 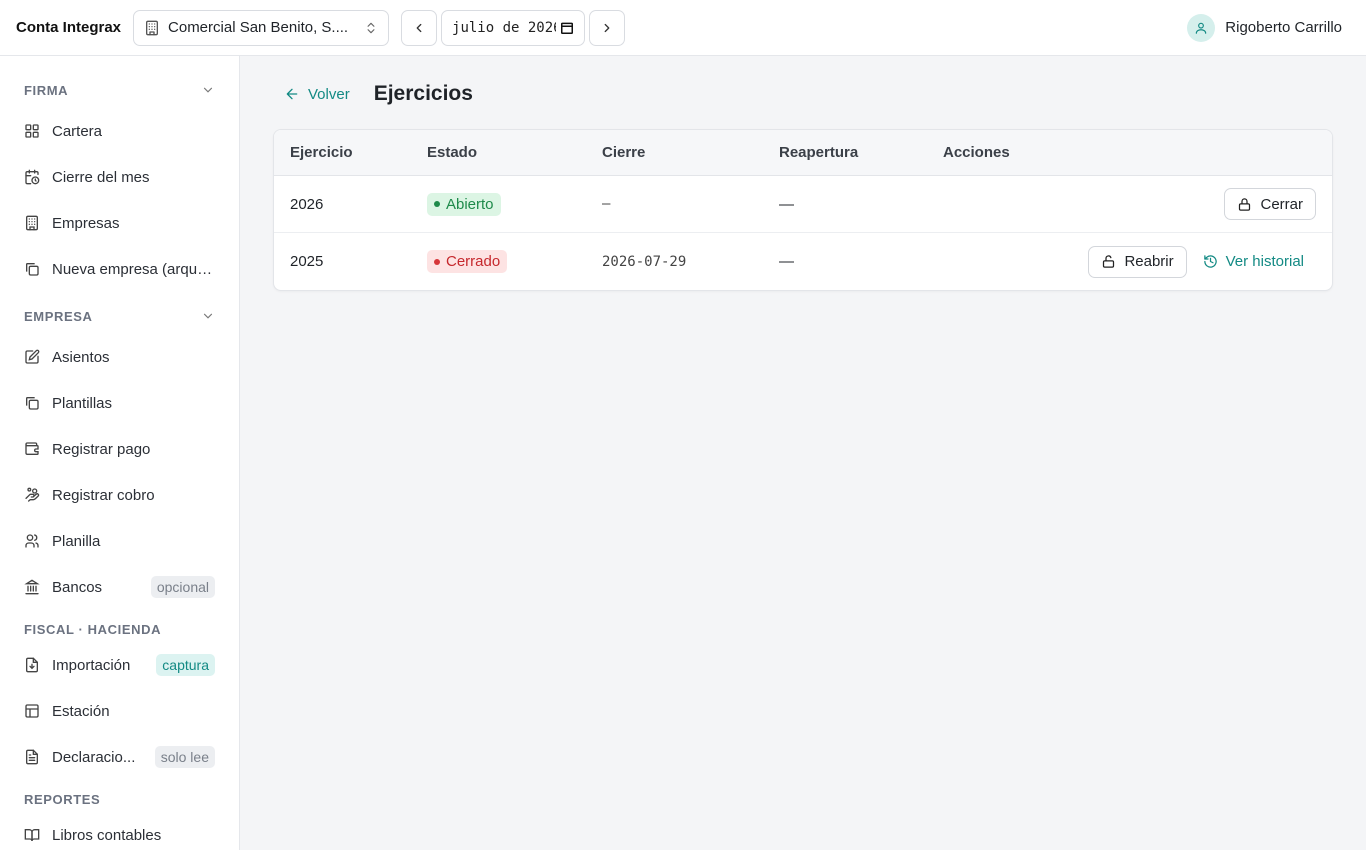 I want to click on ver-historial-link: Ver historial, so click(x=1259, y=261).